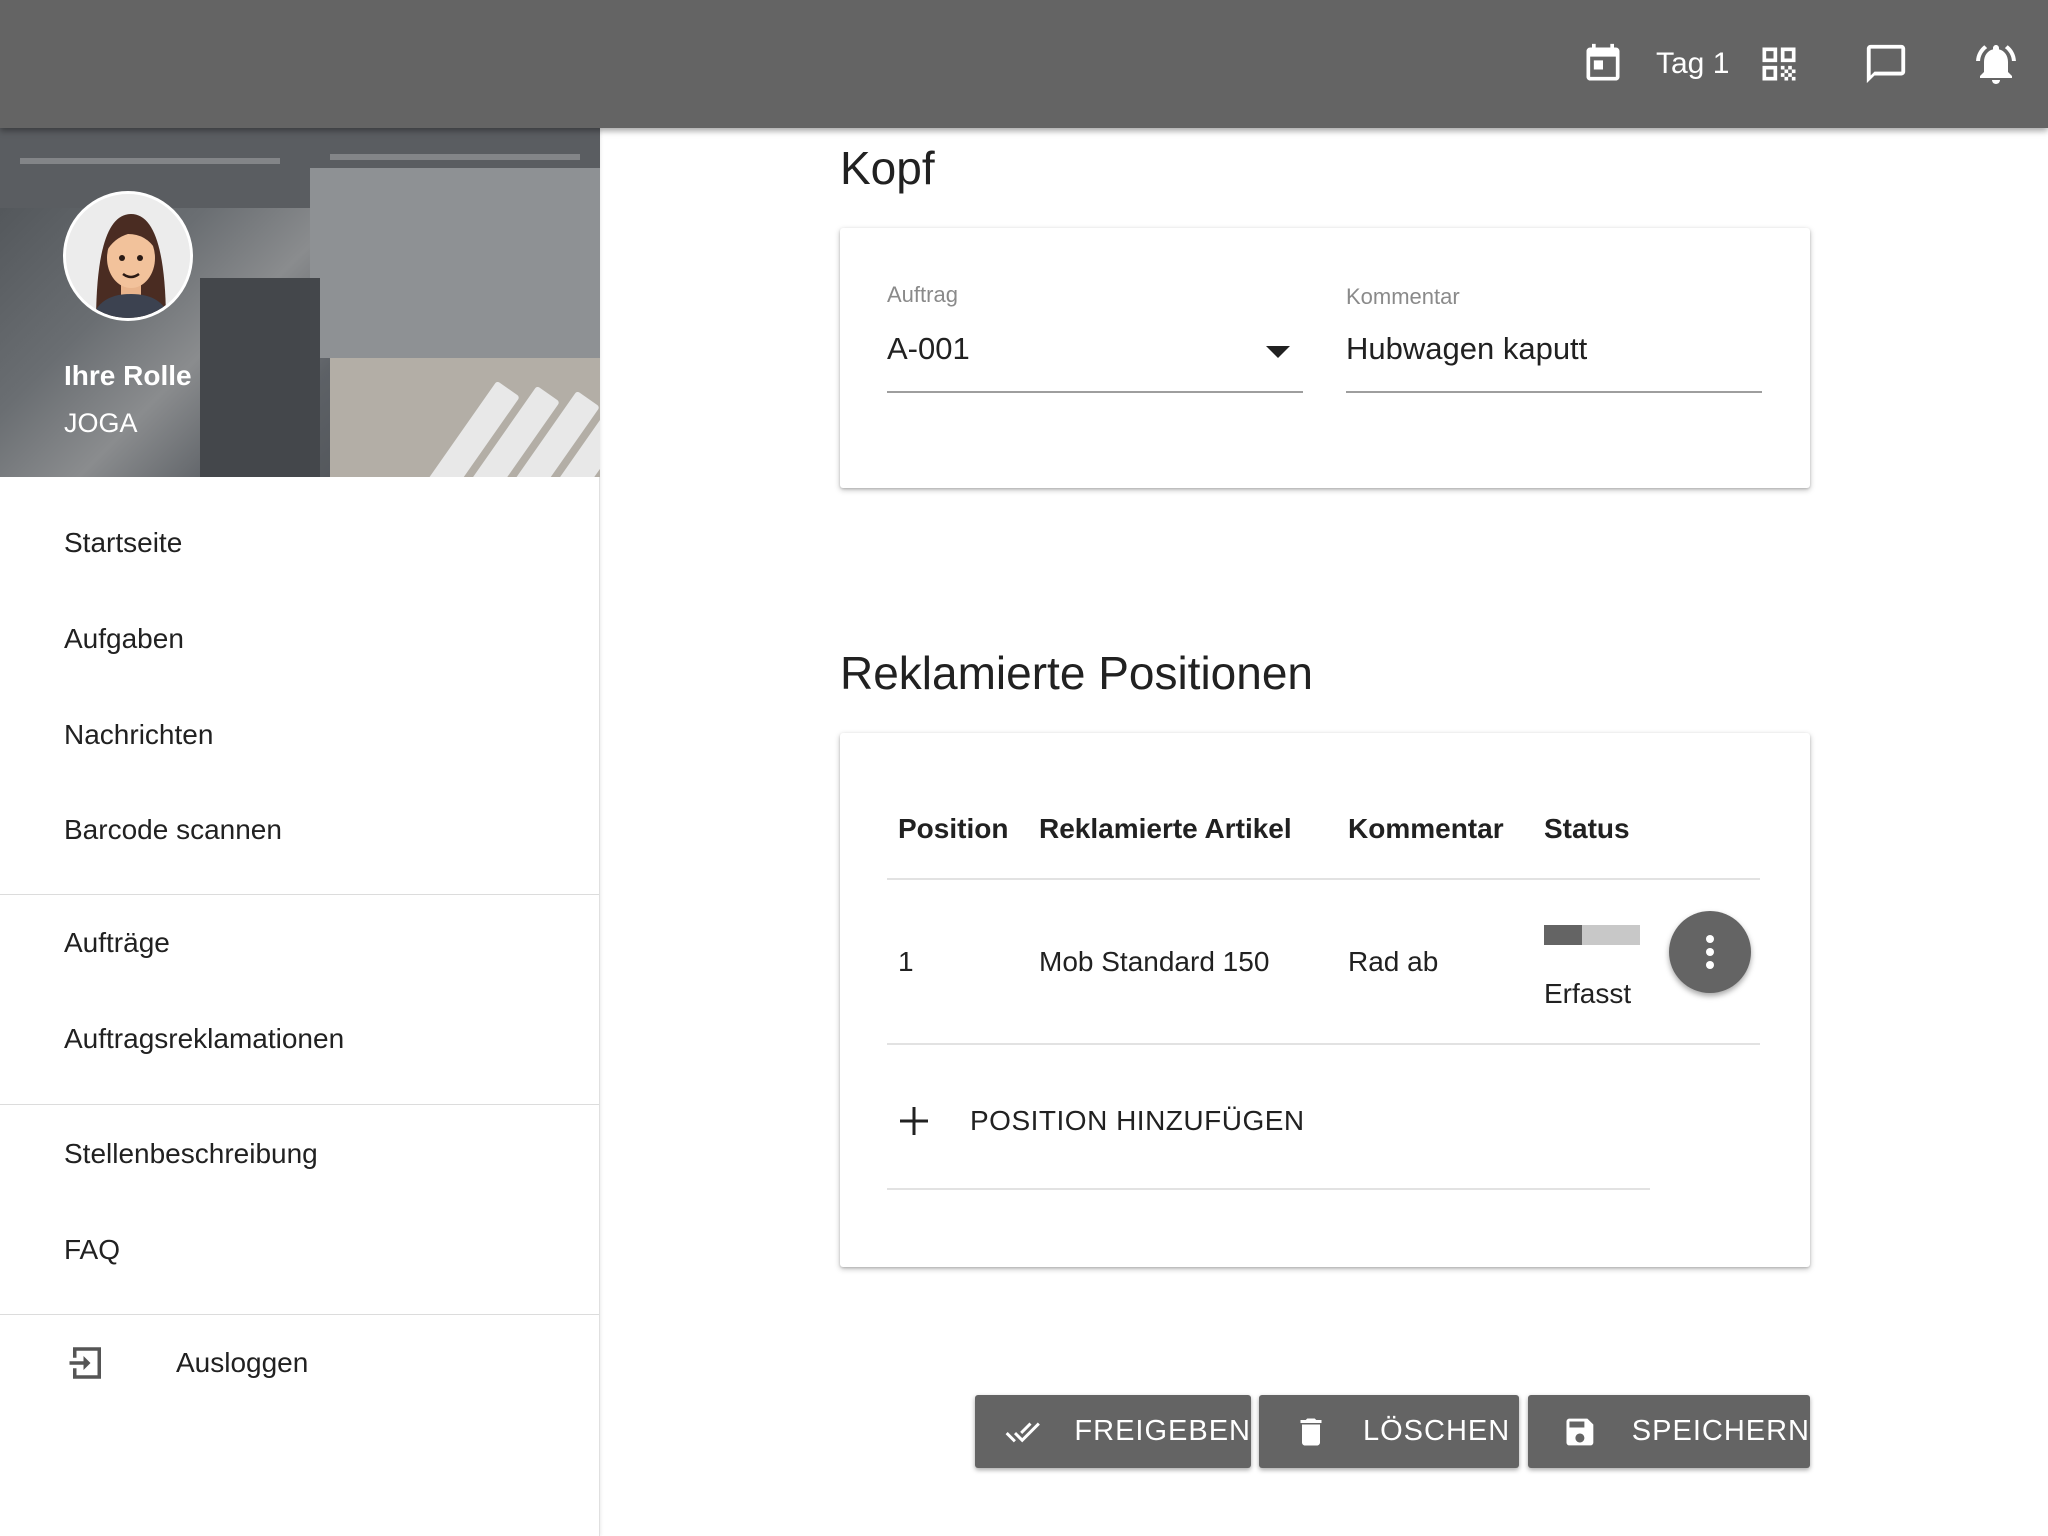 The image size is (2048, 1536). Describe the element at coordinates (1580, 1431) in the screenshot. I see `save-icon` at that location.